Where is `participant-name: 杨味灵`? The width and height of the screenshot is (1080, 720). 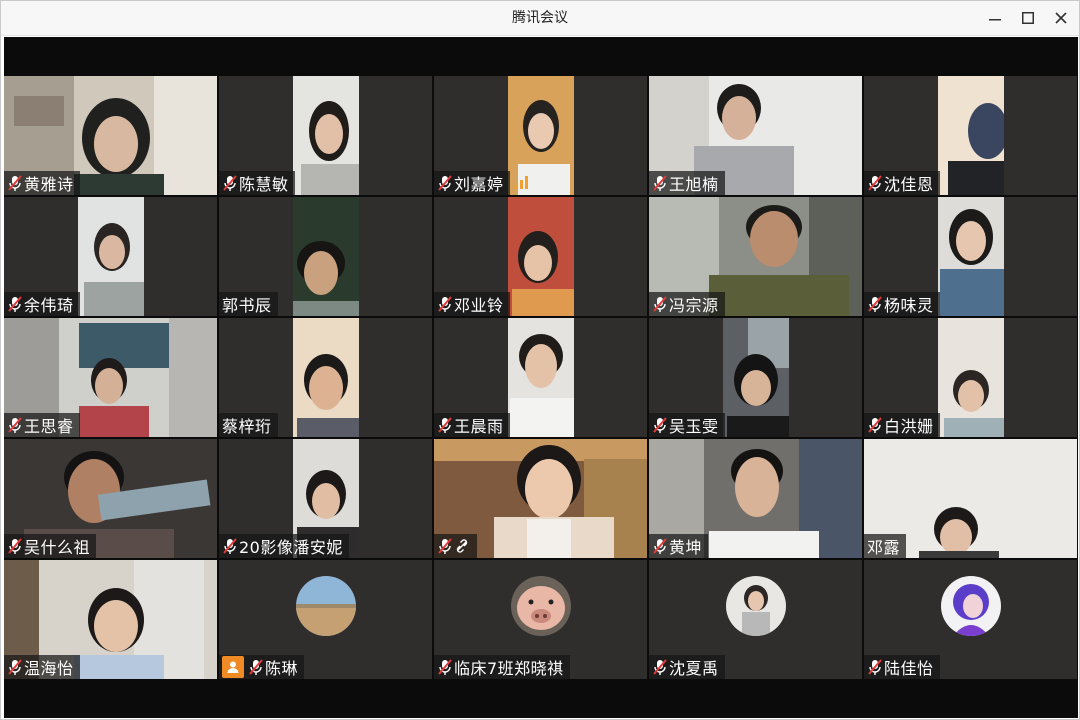
participant-name: 杨味灵 is located at coordinates (909, 305).